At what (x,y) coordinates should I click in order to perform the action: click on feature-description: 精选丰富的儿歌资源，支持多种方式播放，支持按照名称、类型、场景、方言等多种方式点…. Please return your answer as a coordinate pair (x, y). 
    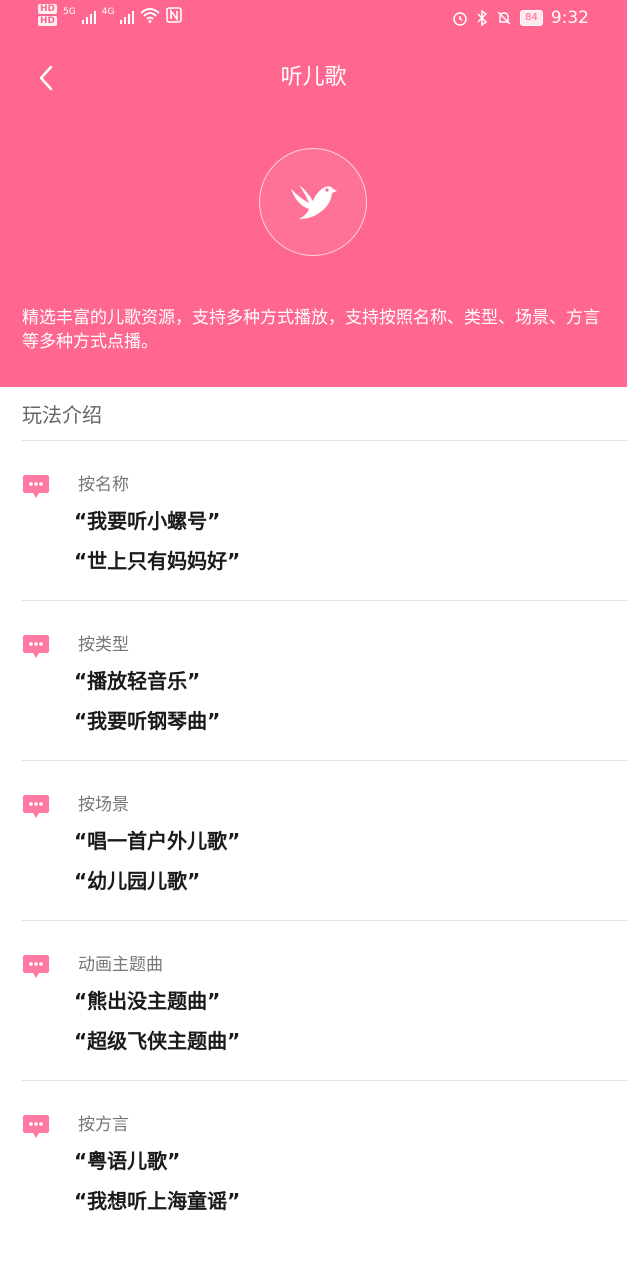
    Looking at the image, I should click on (311, 330).